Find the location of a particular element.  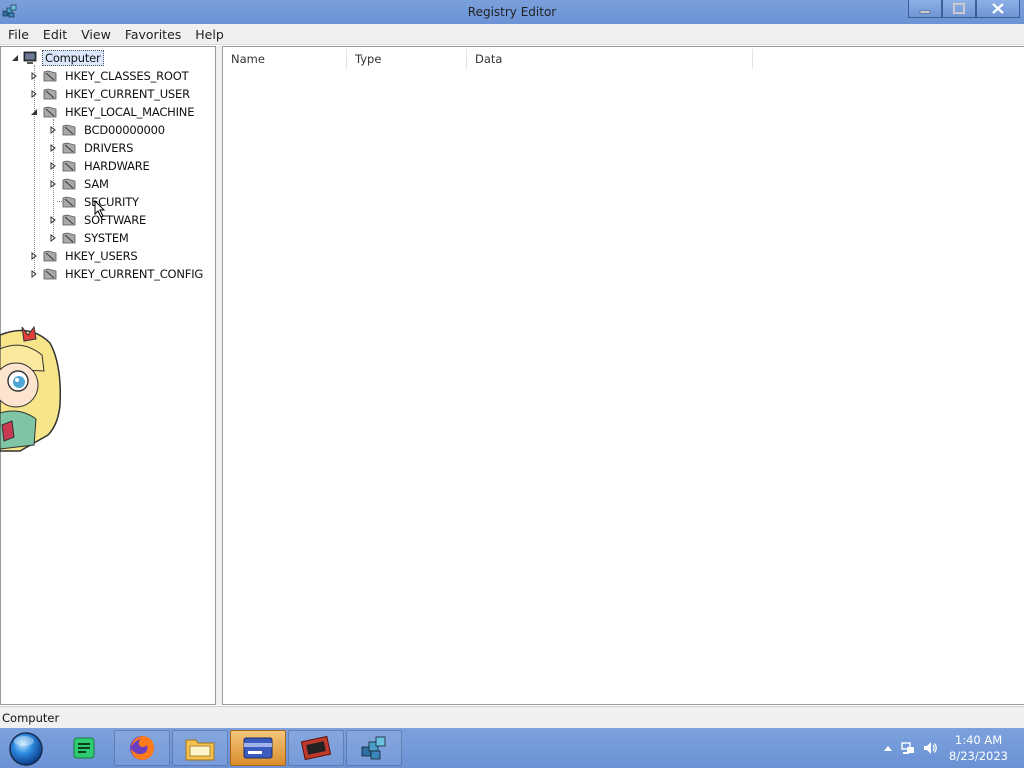

tree-label-hkey: HKEY_CURRENT_USER is located at coordinates (127, 94).